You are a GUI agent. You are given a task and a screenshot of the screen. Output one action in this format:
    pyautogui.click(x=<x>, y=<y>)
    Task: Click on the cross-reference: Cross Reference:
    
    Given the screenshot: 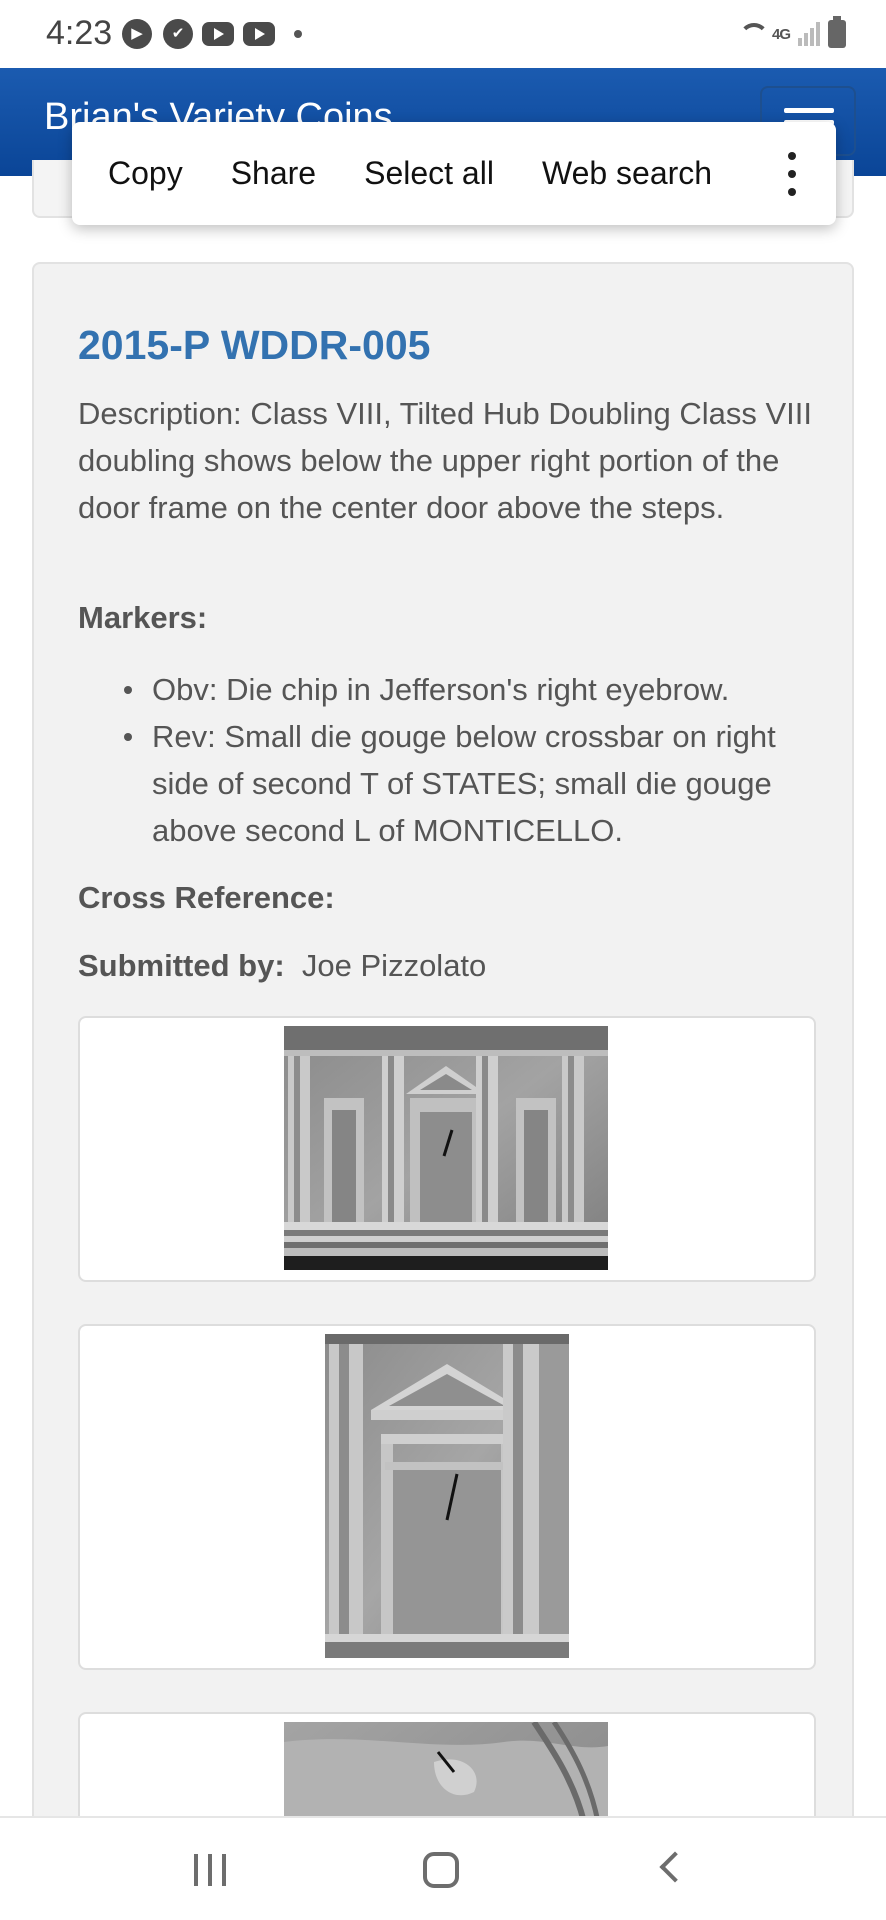 What is the action you would take?
    pyautogui.click(x=206, y=898)
    